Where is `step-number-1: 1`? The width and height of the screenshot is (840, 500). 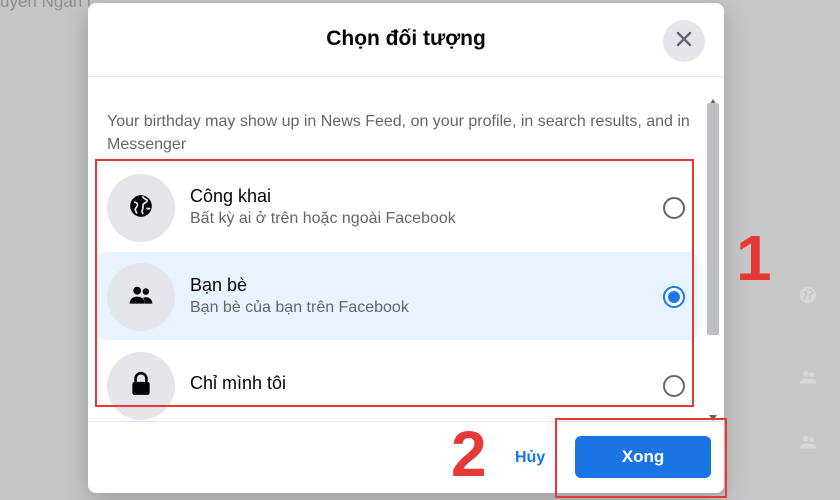
step-number-1: 1 is located at coordinates (754, 258).